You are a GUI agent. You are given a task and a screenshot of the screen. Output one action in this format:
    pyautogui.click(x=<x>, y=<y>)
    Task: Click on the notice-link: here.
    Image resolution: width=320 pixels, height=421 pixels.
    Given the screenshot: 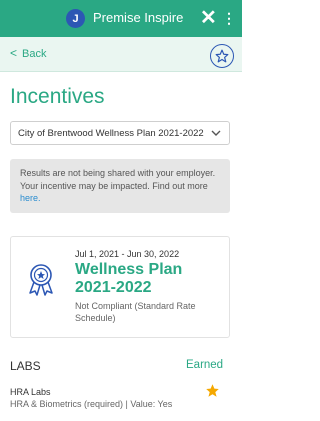 What is the action you would take?
    pyautogui.click(x=30, y=198)
    